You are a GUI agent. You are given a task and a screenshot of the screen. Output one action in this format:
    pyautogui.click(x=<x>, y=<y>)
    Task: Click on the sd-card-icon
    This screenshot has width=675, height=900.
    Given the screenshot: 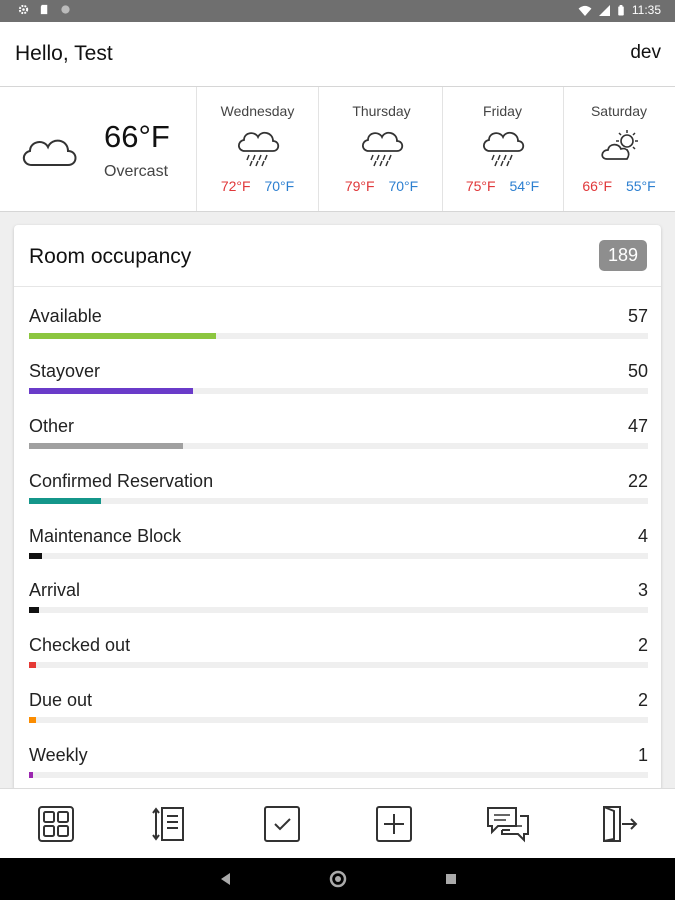 What is the action you would take?
    pyautogui.click(x=44, y=9)
    